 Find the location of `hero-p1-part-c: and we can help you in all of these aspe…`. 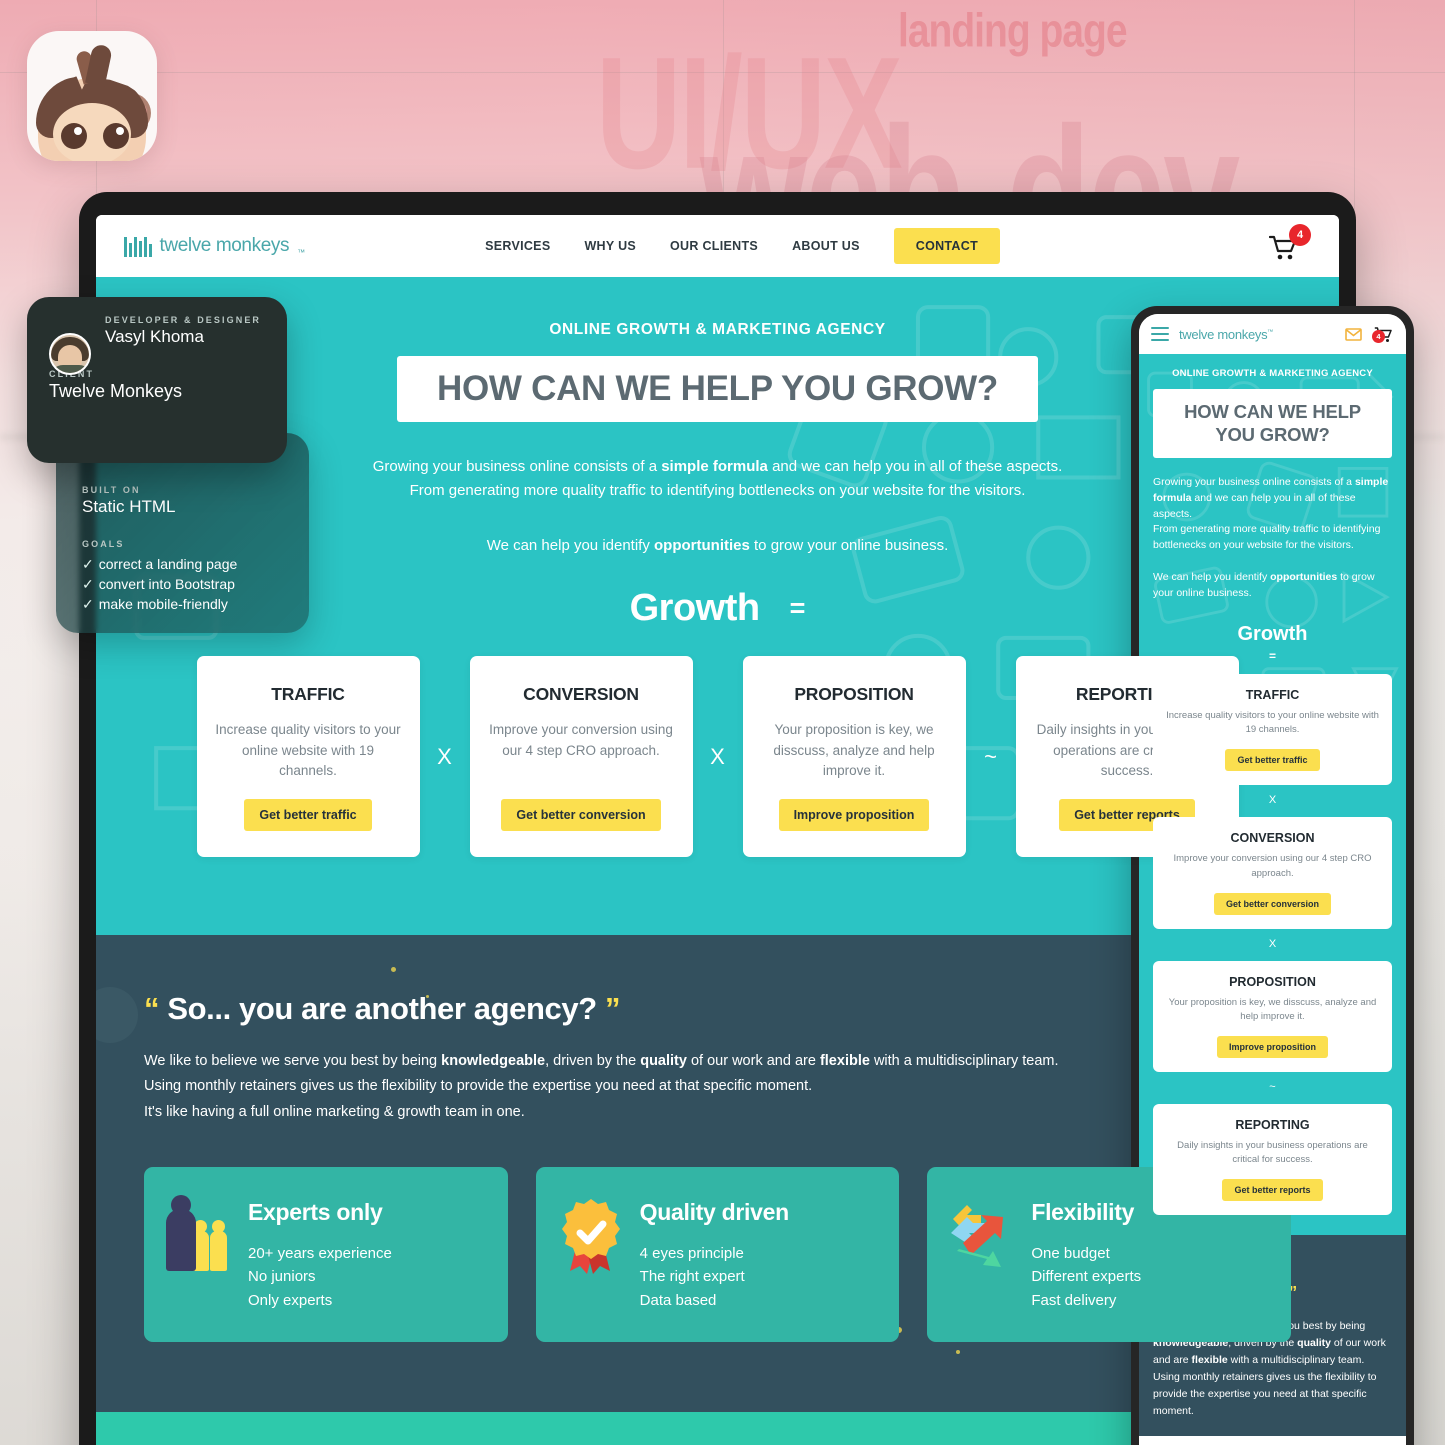

hero-p1-part-c: and we can help you in all of these aspe… is located at coordinates (915, 466).